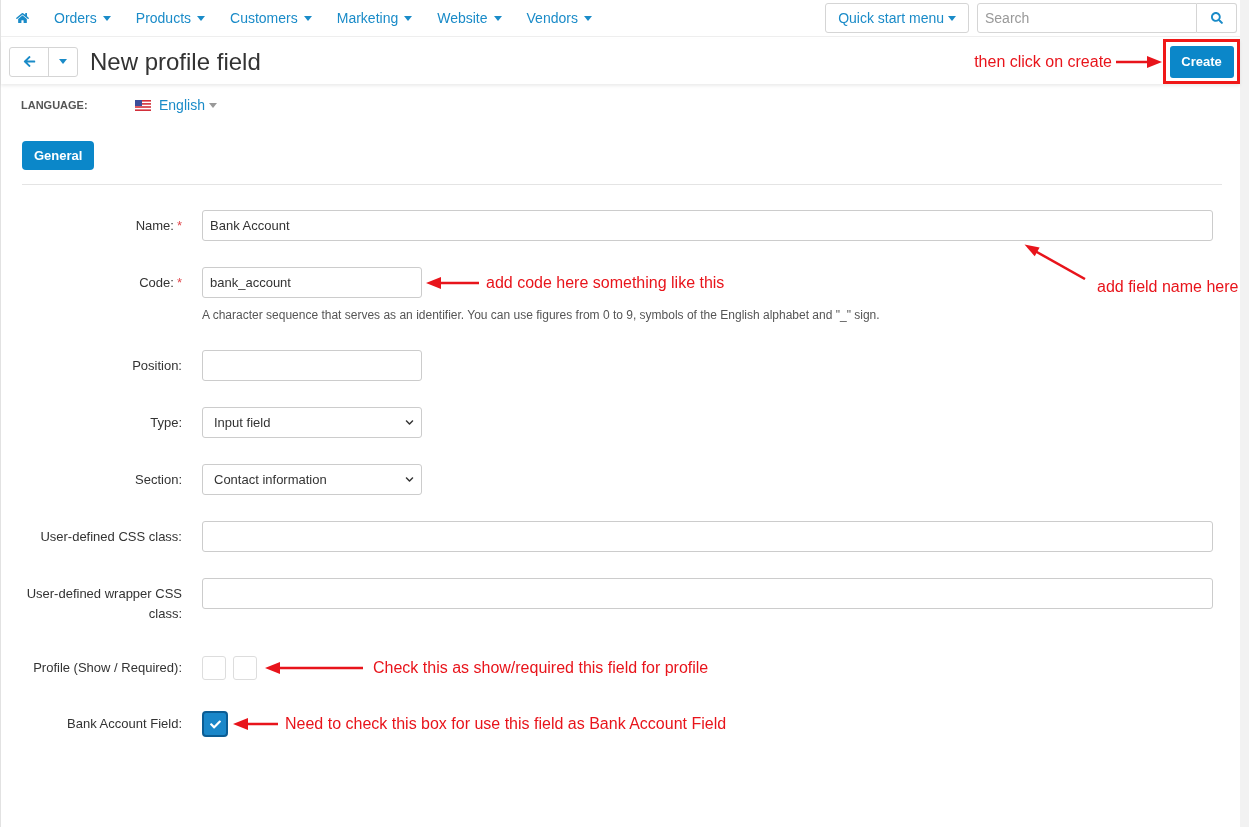  Describe the element at coordinates (157, 365) in the screenshot. I see `field-label: Position:` at that location.